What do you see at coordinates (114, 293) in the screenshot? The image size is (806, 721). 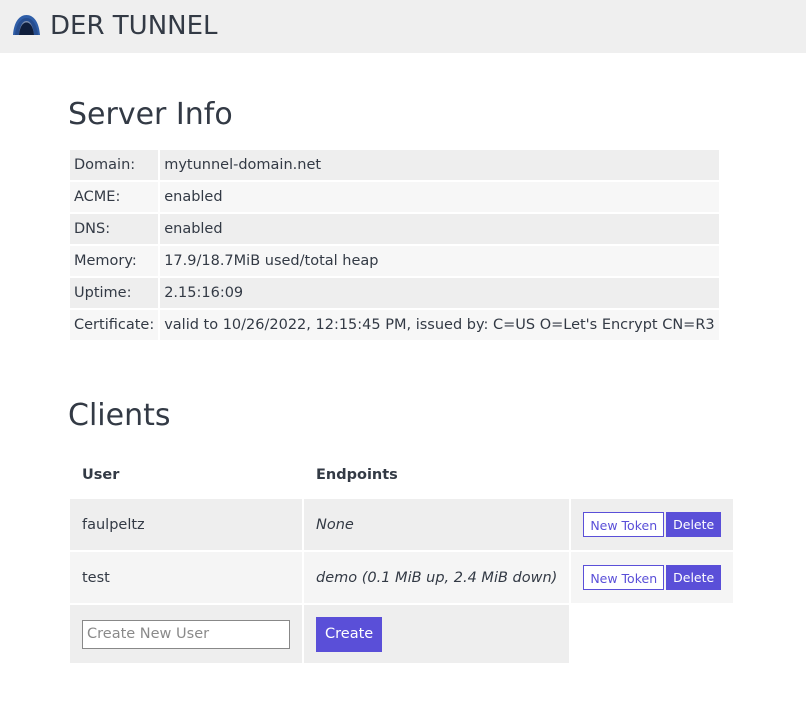 I see `info-key: Uptime:` at bounding box center [114, 293].